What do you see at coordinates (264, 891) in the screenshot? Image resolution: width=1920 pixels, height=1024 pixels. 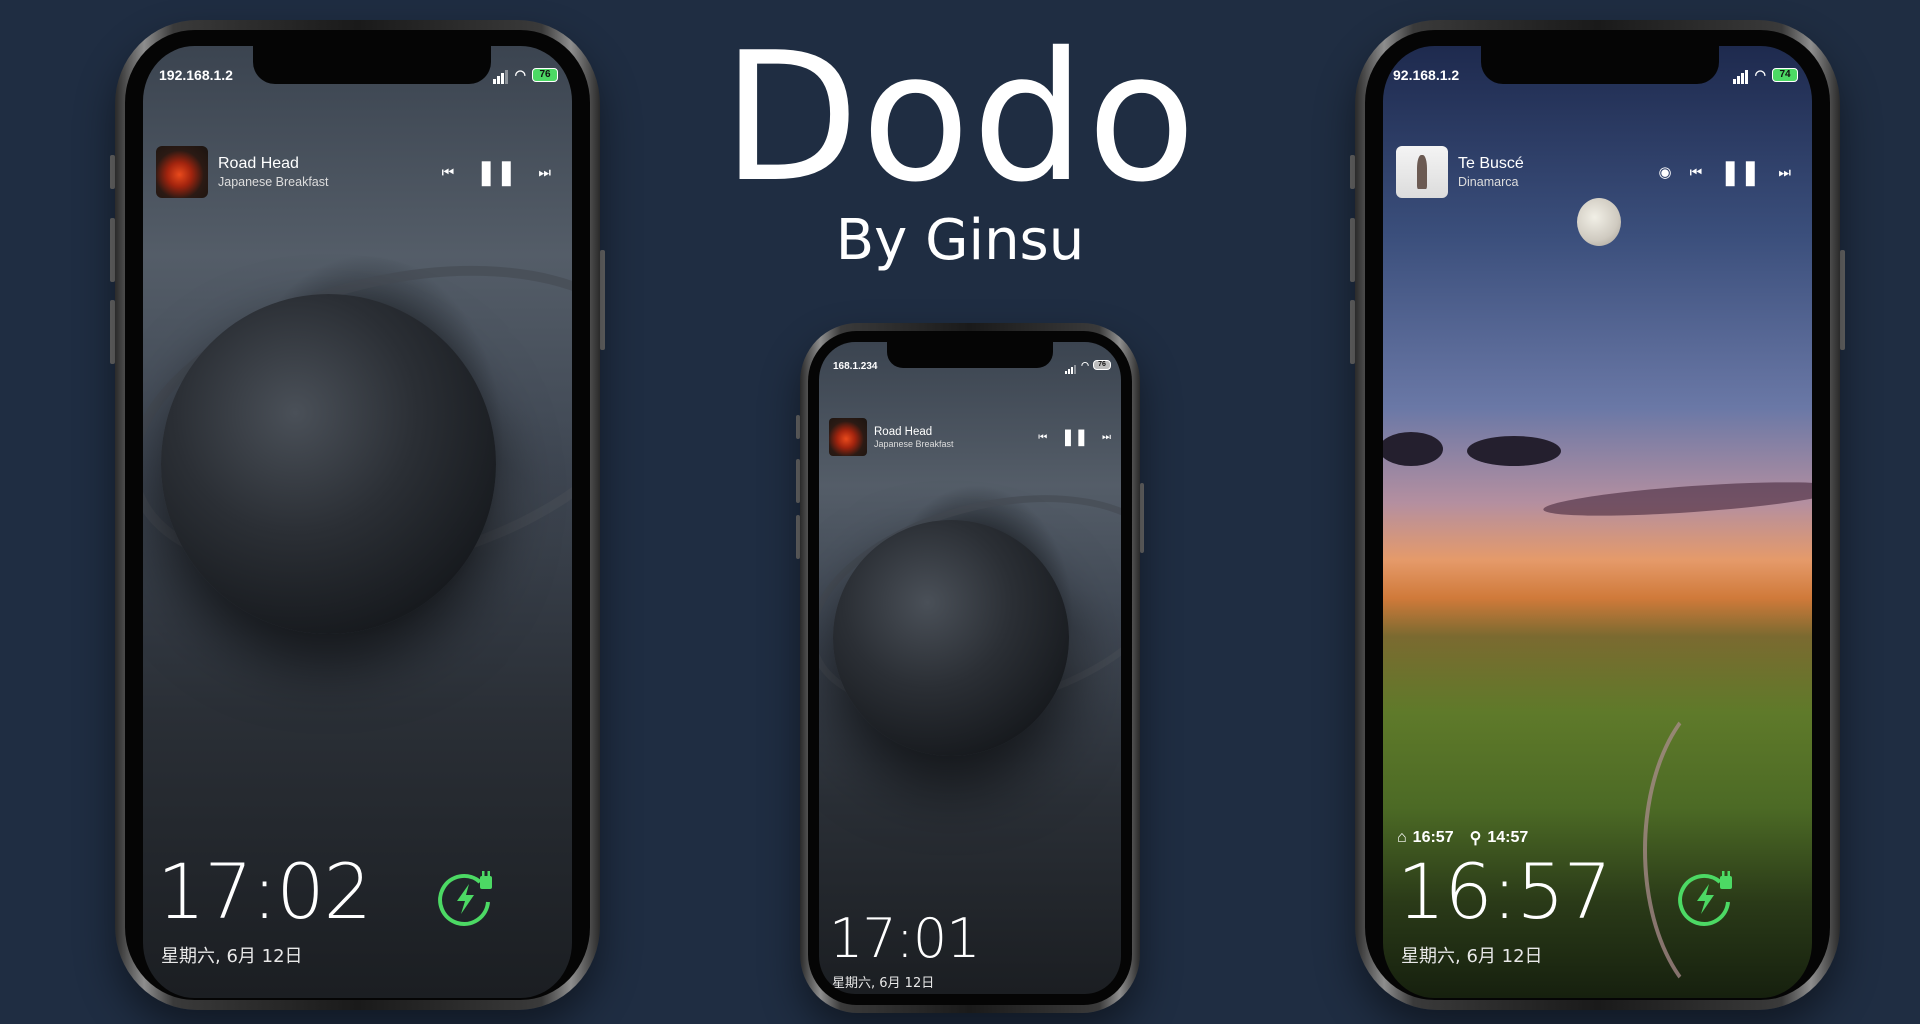 I see `lock-clock: 17:02` at bounding box center [264, 891].